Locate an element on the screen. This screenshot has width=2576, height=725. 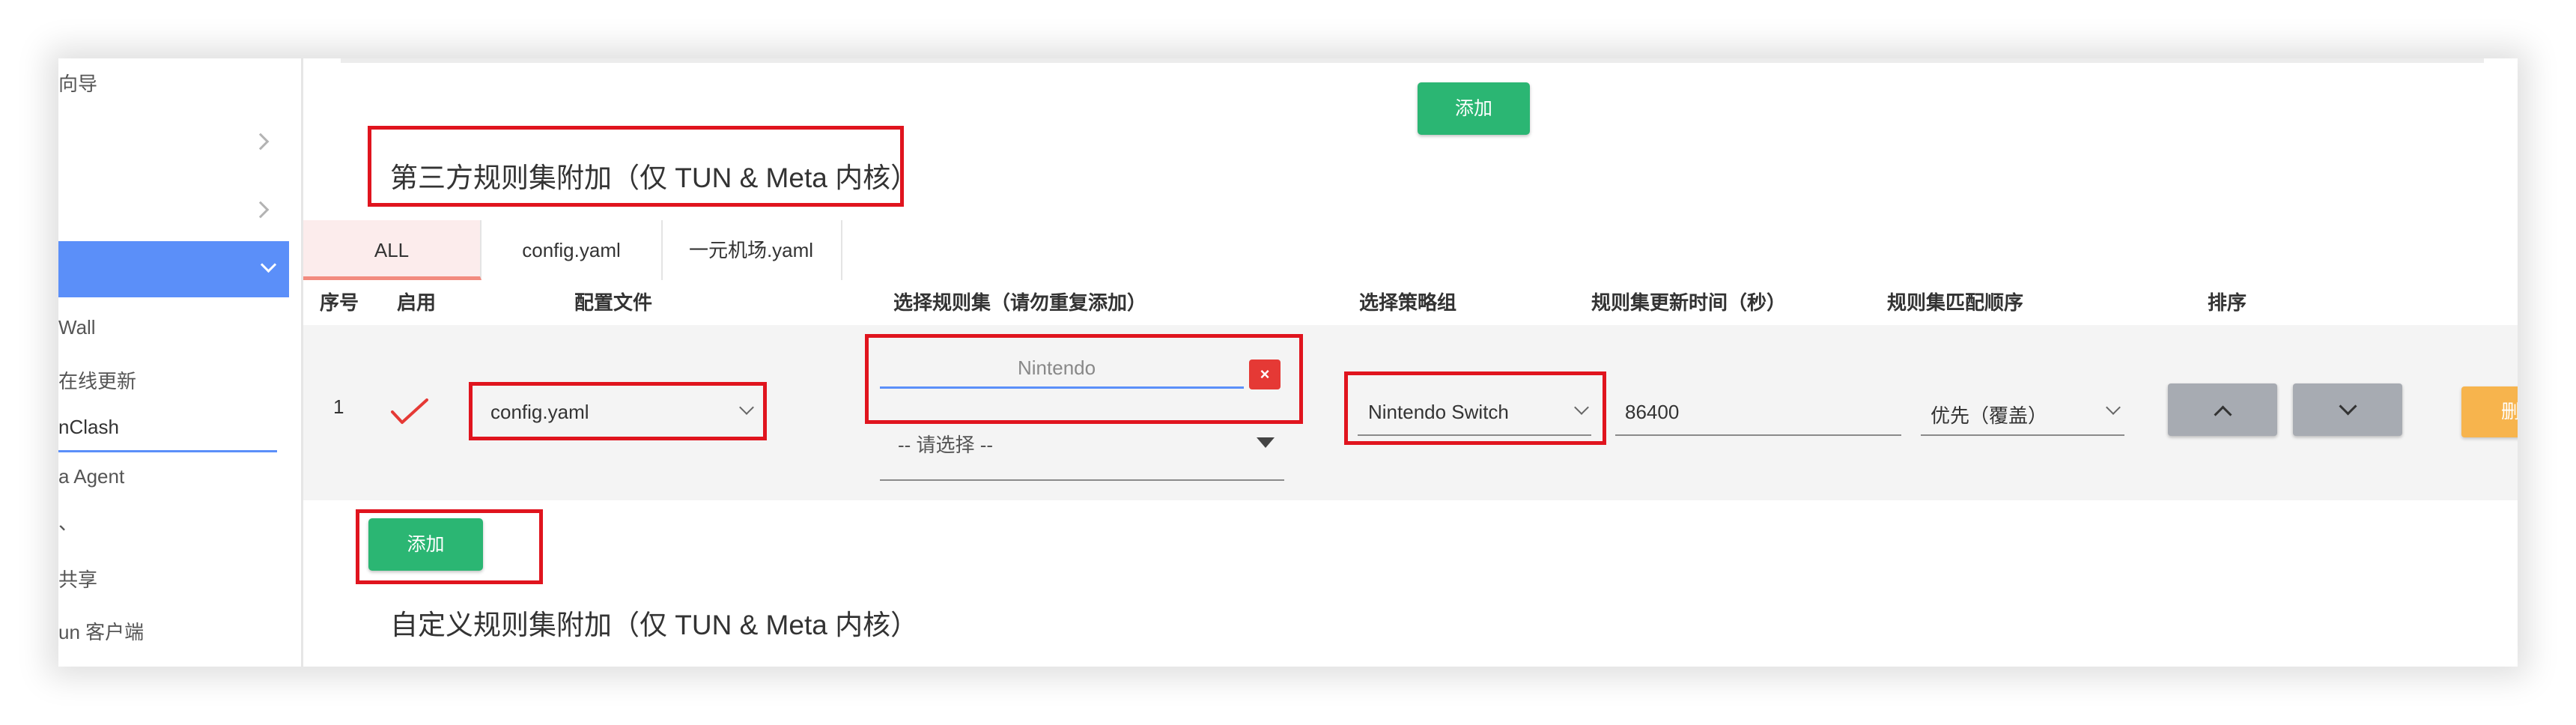
section-title-custom: 自定义规则集附加（仅 TUN & Meta 内核） is located at coordinates (654, 625).